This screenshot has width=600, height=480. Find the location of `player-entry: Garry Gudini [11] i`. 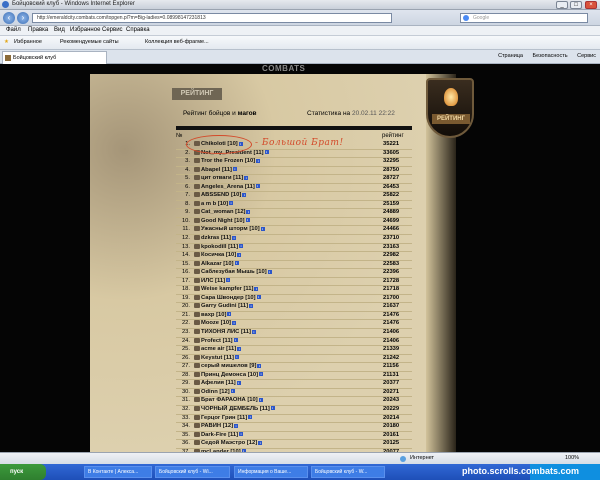

player-entry: Garry Gudini [11] i is located at coordinates (224, 307).